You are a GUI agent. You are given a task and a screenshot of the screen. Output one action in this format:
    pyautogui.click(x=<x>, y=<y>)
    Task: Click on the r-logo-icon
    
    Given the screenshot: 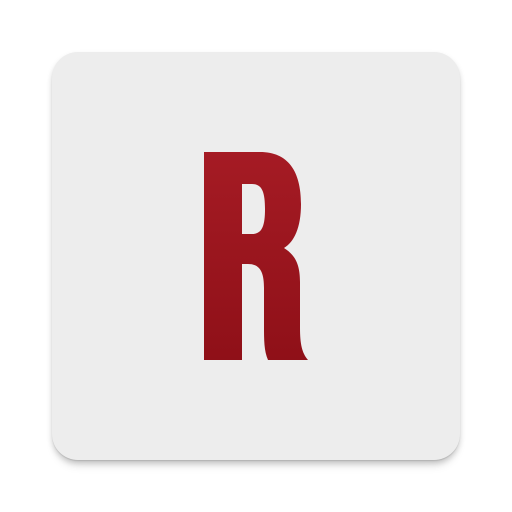 What is the action you would take?
    pyautogui.click(x=256, y=256)
    